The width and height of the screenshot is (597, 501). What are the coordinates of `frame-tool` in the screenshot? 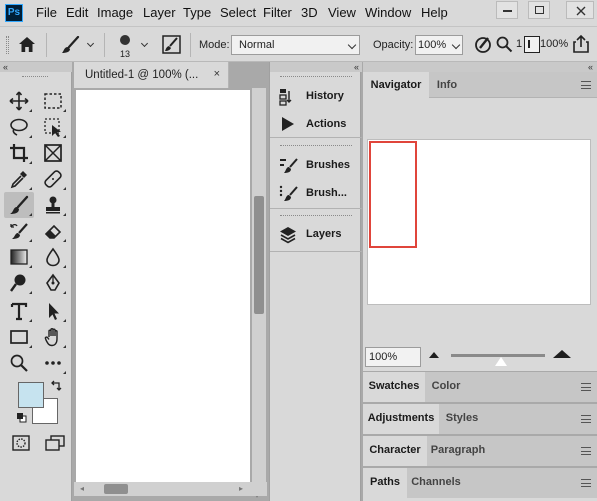 It's located at (53, 153).